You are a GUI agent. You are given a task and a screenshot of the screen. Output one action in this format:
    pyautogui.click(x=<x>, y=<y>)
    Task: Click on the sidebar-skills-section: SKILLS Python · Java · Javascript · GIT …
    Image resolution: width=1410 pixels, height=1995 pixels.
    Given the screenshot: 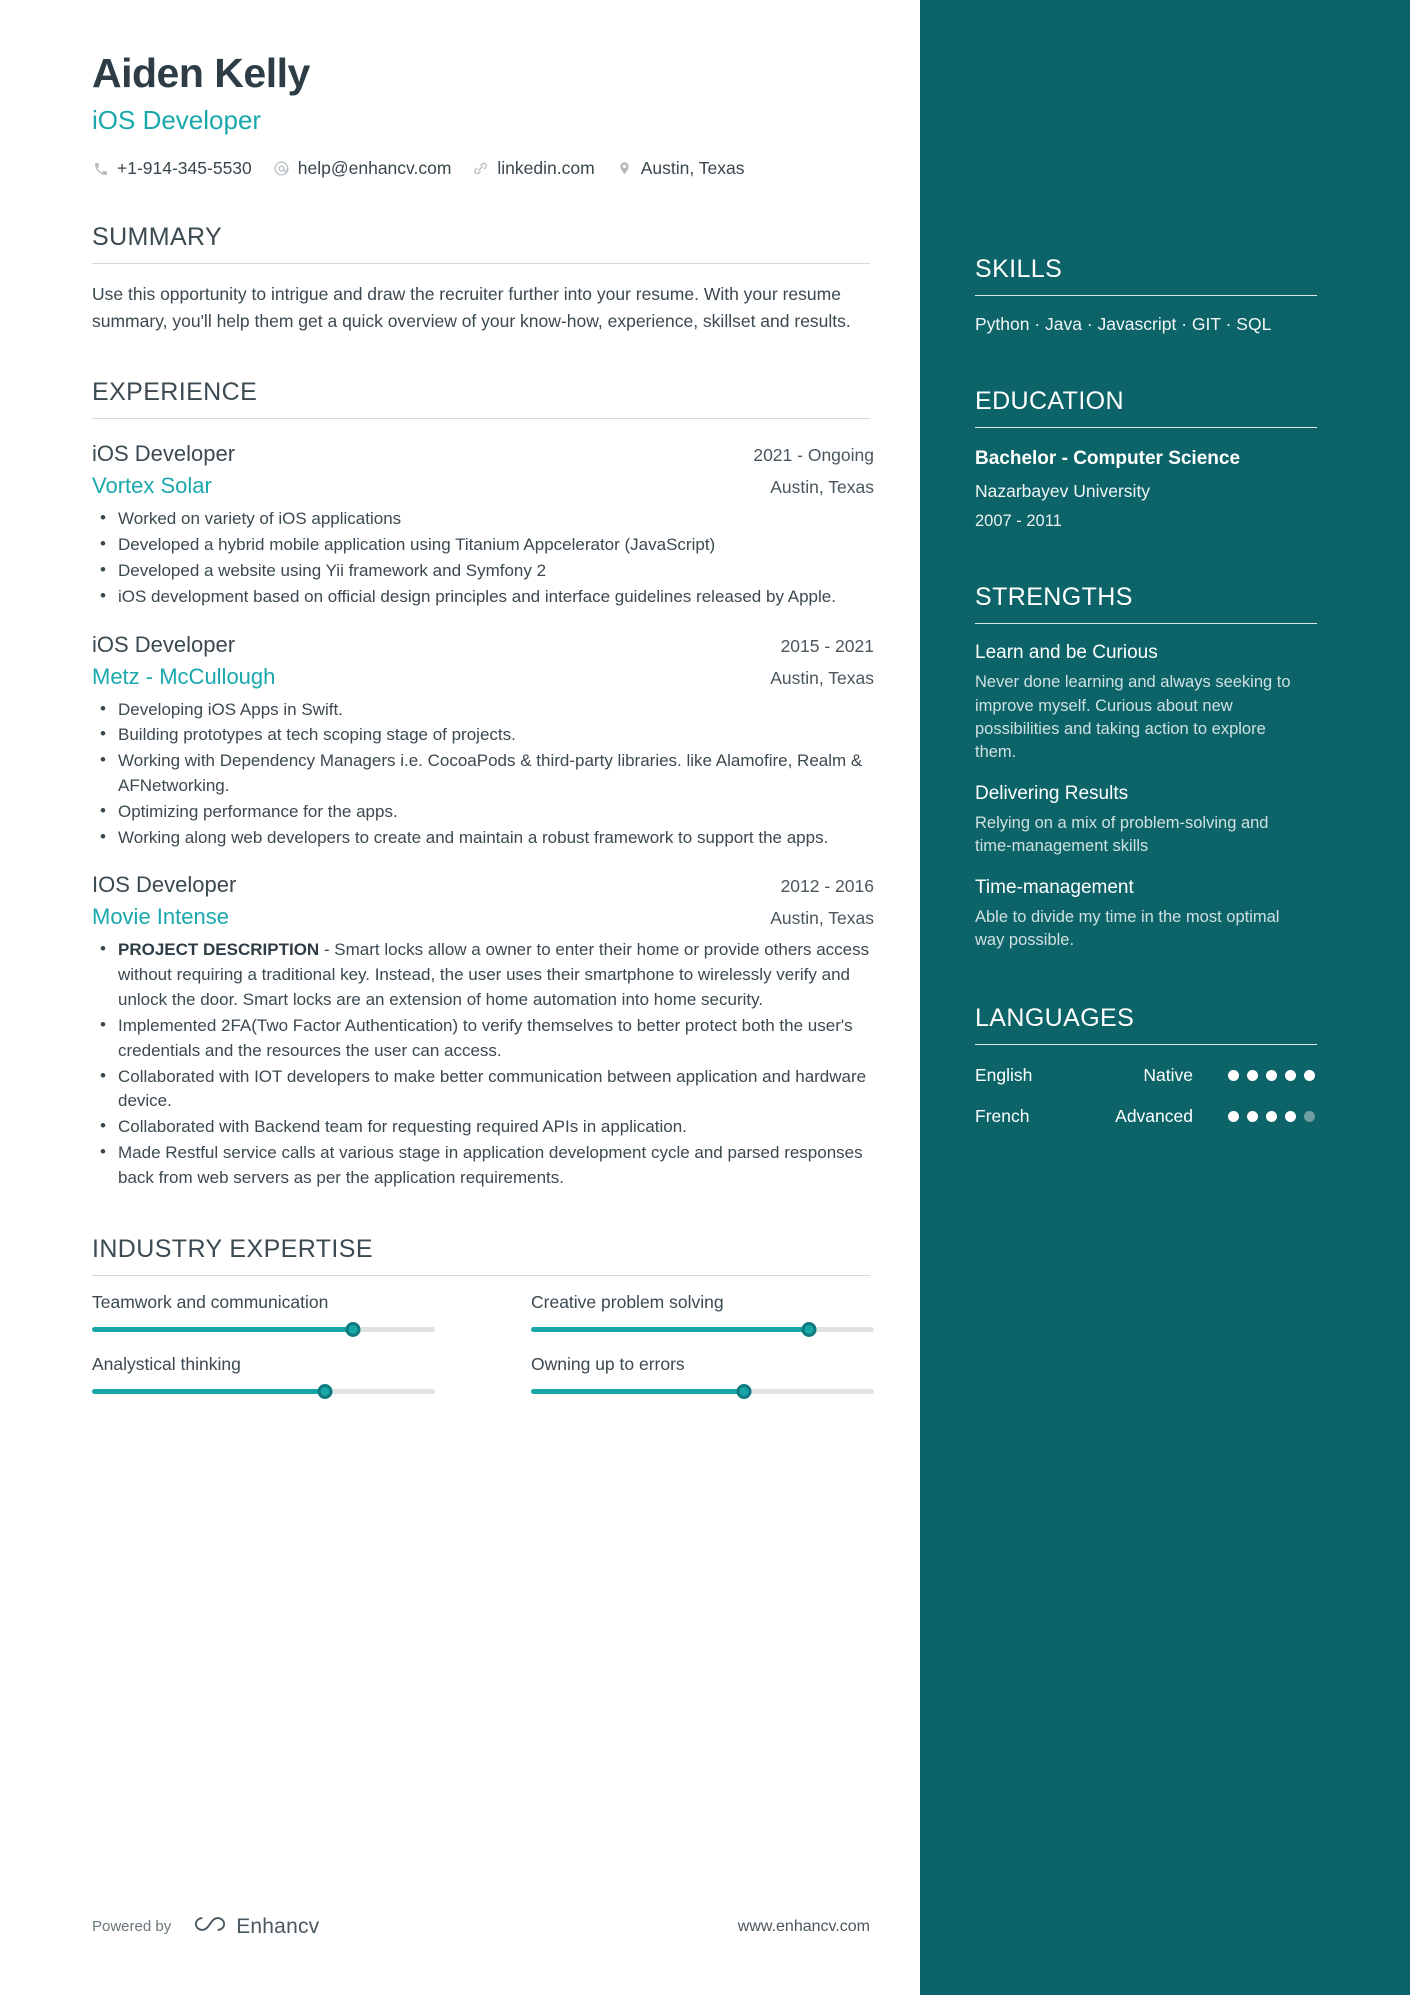 What is the action you would take?
    pyautogui.click(x=1168, y=295)
    